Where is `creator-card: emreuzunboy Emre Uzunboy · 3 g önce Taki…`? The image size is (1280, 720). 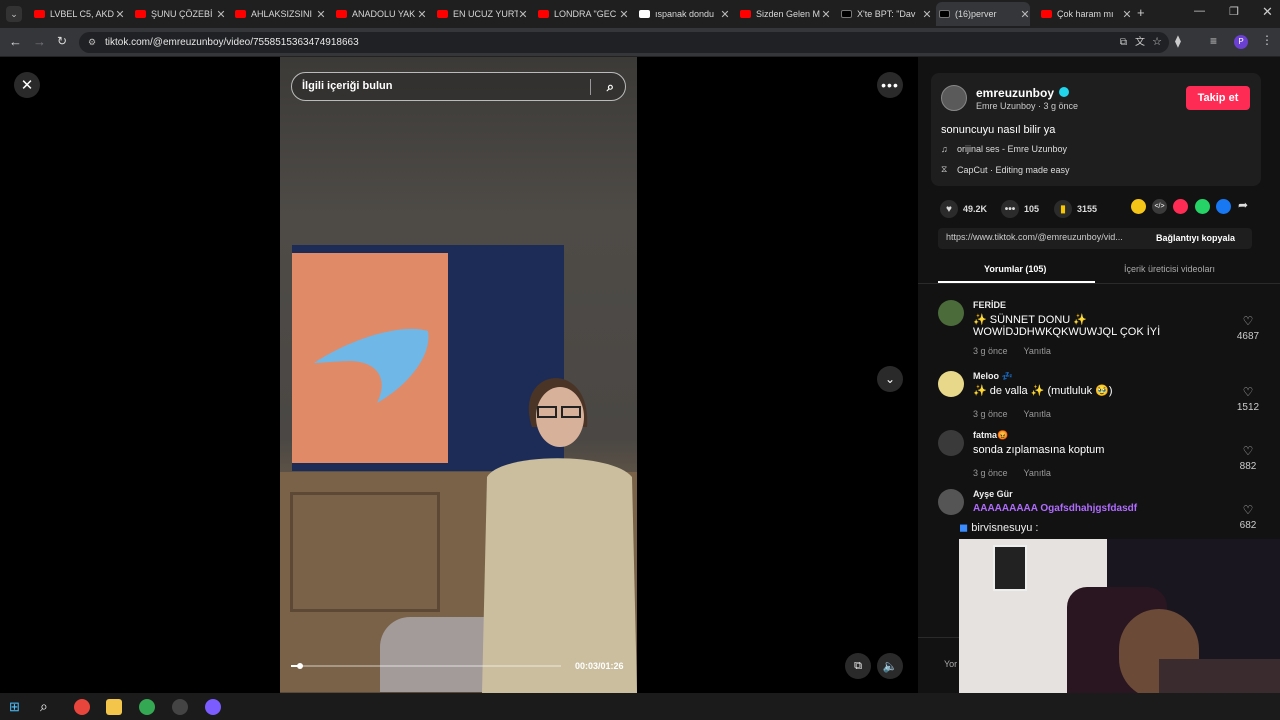 creator-card: emreuzunboy Emre Uzunboy · 3 g önce Taki… is located at coordinates (1096, 129).